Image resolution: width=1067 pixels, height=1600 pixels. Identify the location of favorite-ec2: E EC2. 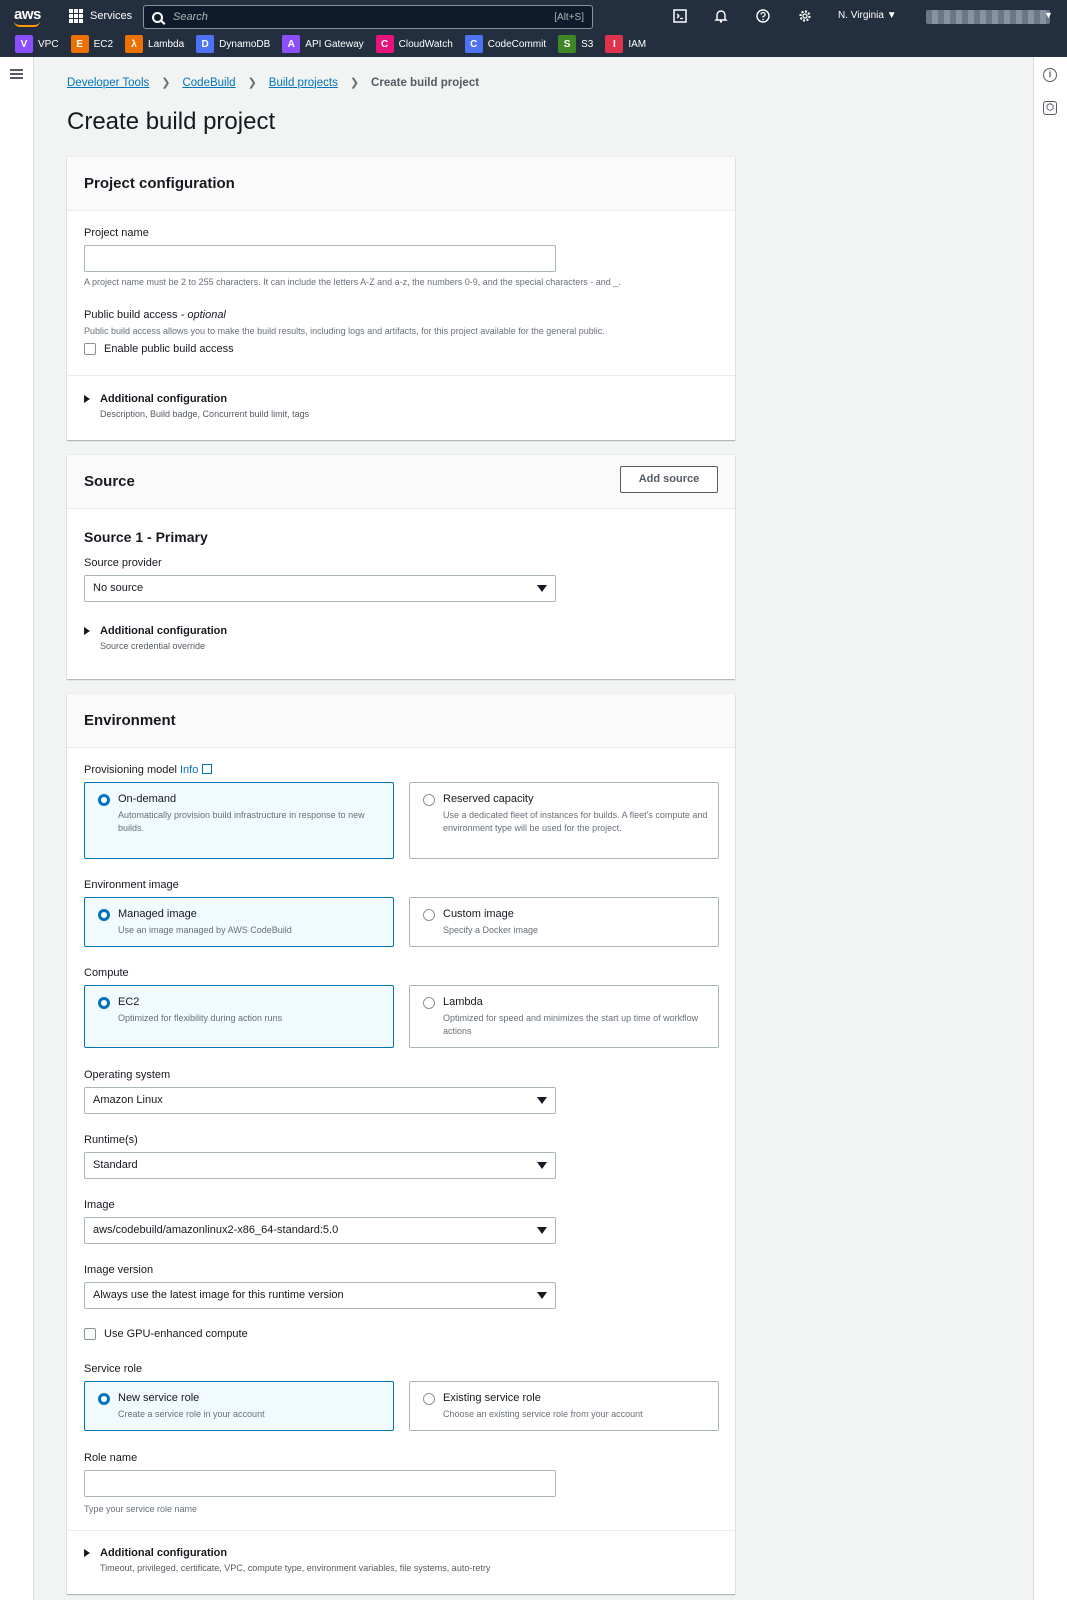
(91, 44).